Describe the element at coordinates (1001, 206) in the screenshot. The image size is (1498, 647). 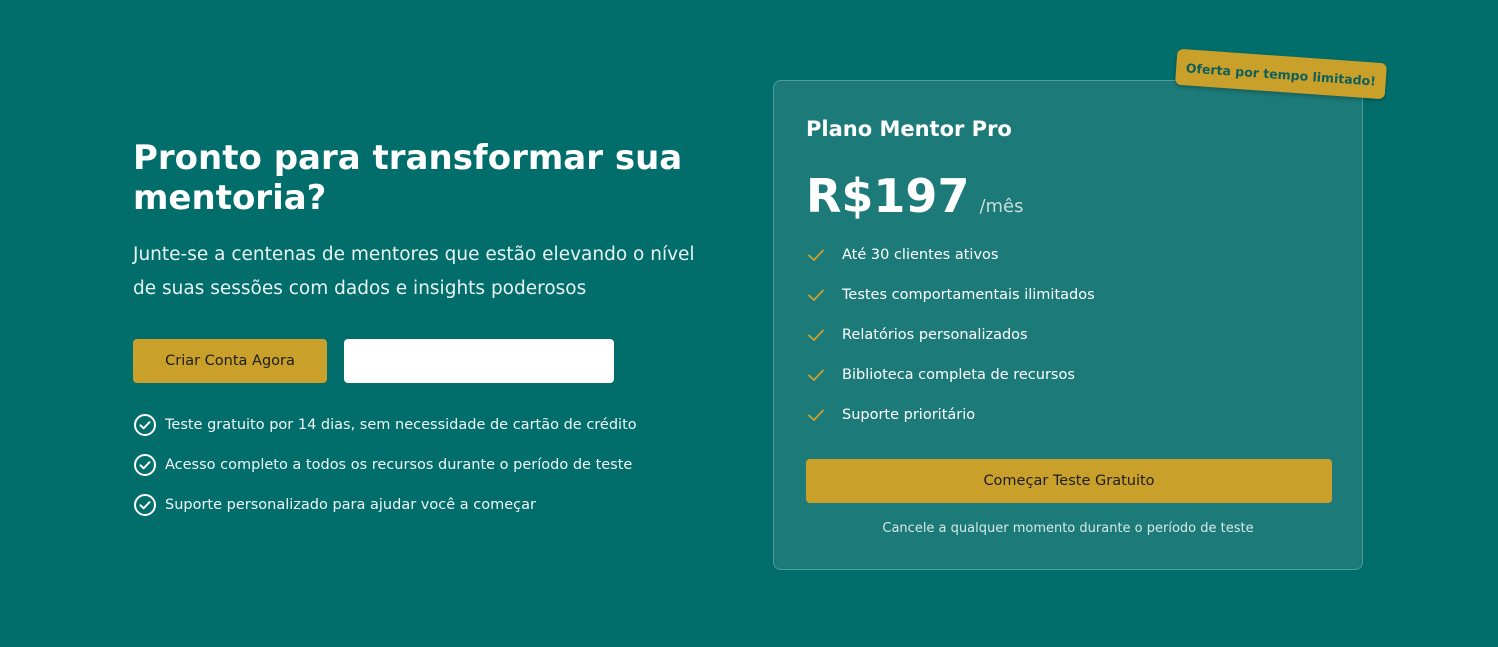
I see `plan-period: /mês` at that location.